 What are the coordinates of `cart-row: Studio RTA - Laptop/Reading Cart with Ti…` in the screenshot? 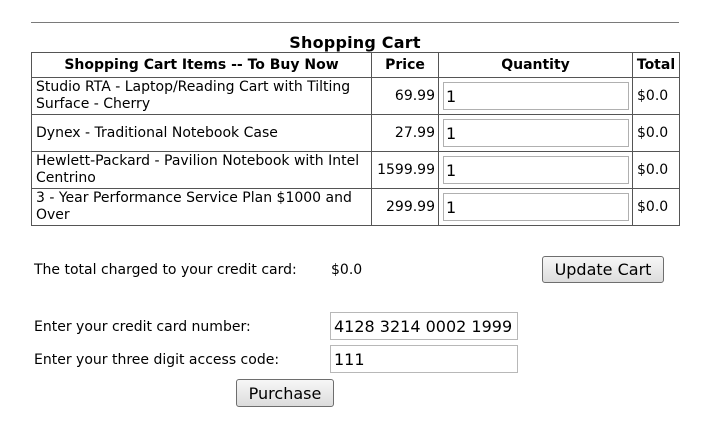 It's located at (355, 96).